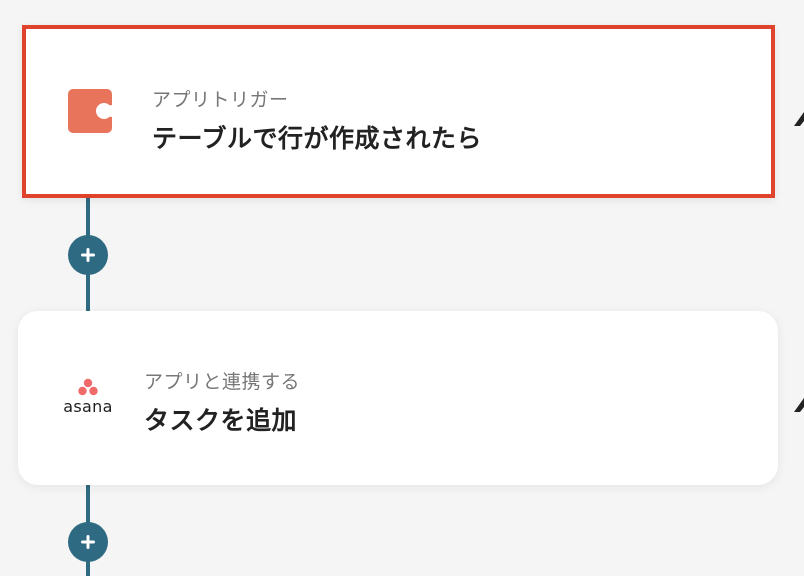 This screenshot has width=804, height=576. What do you see at coordinates (221, 420) in the screenshot?
I see `action-step-title: タスクを追加` at bounding box center [221, 420].